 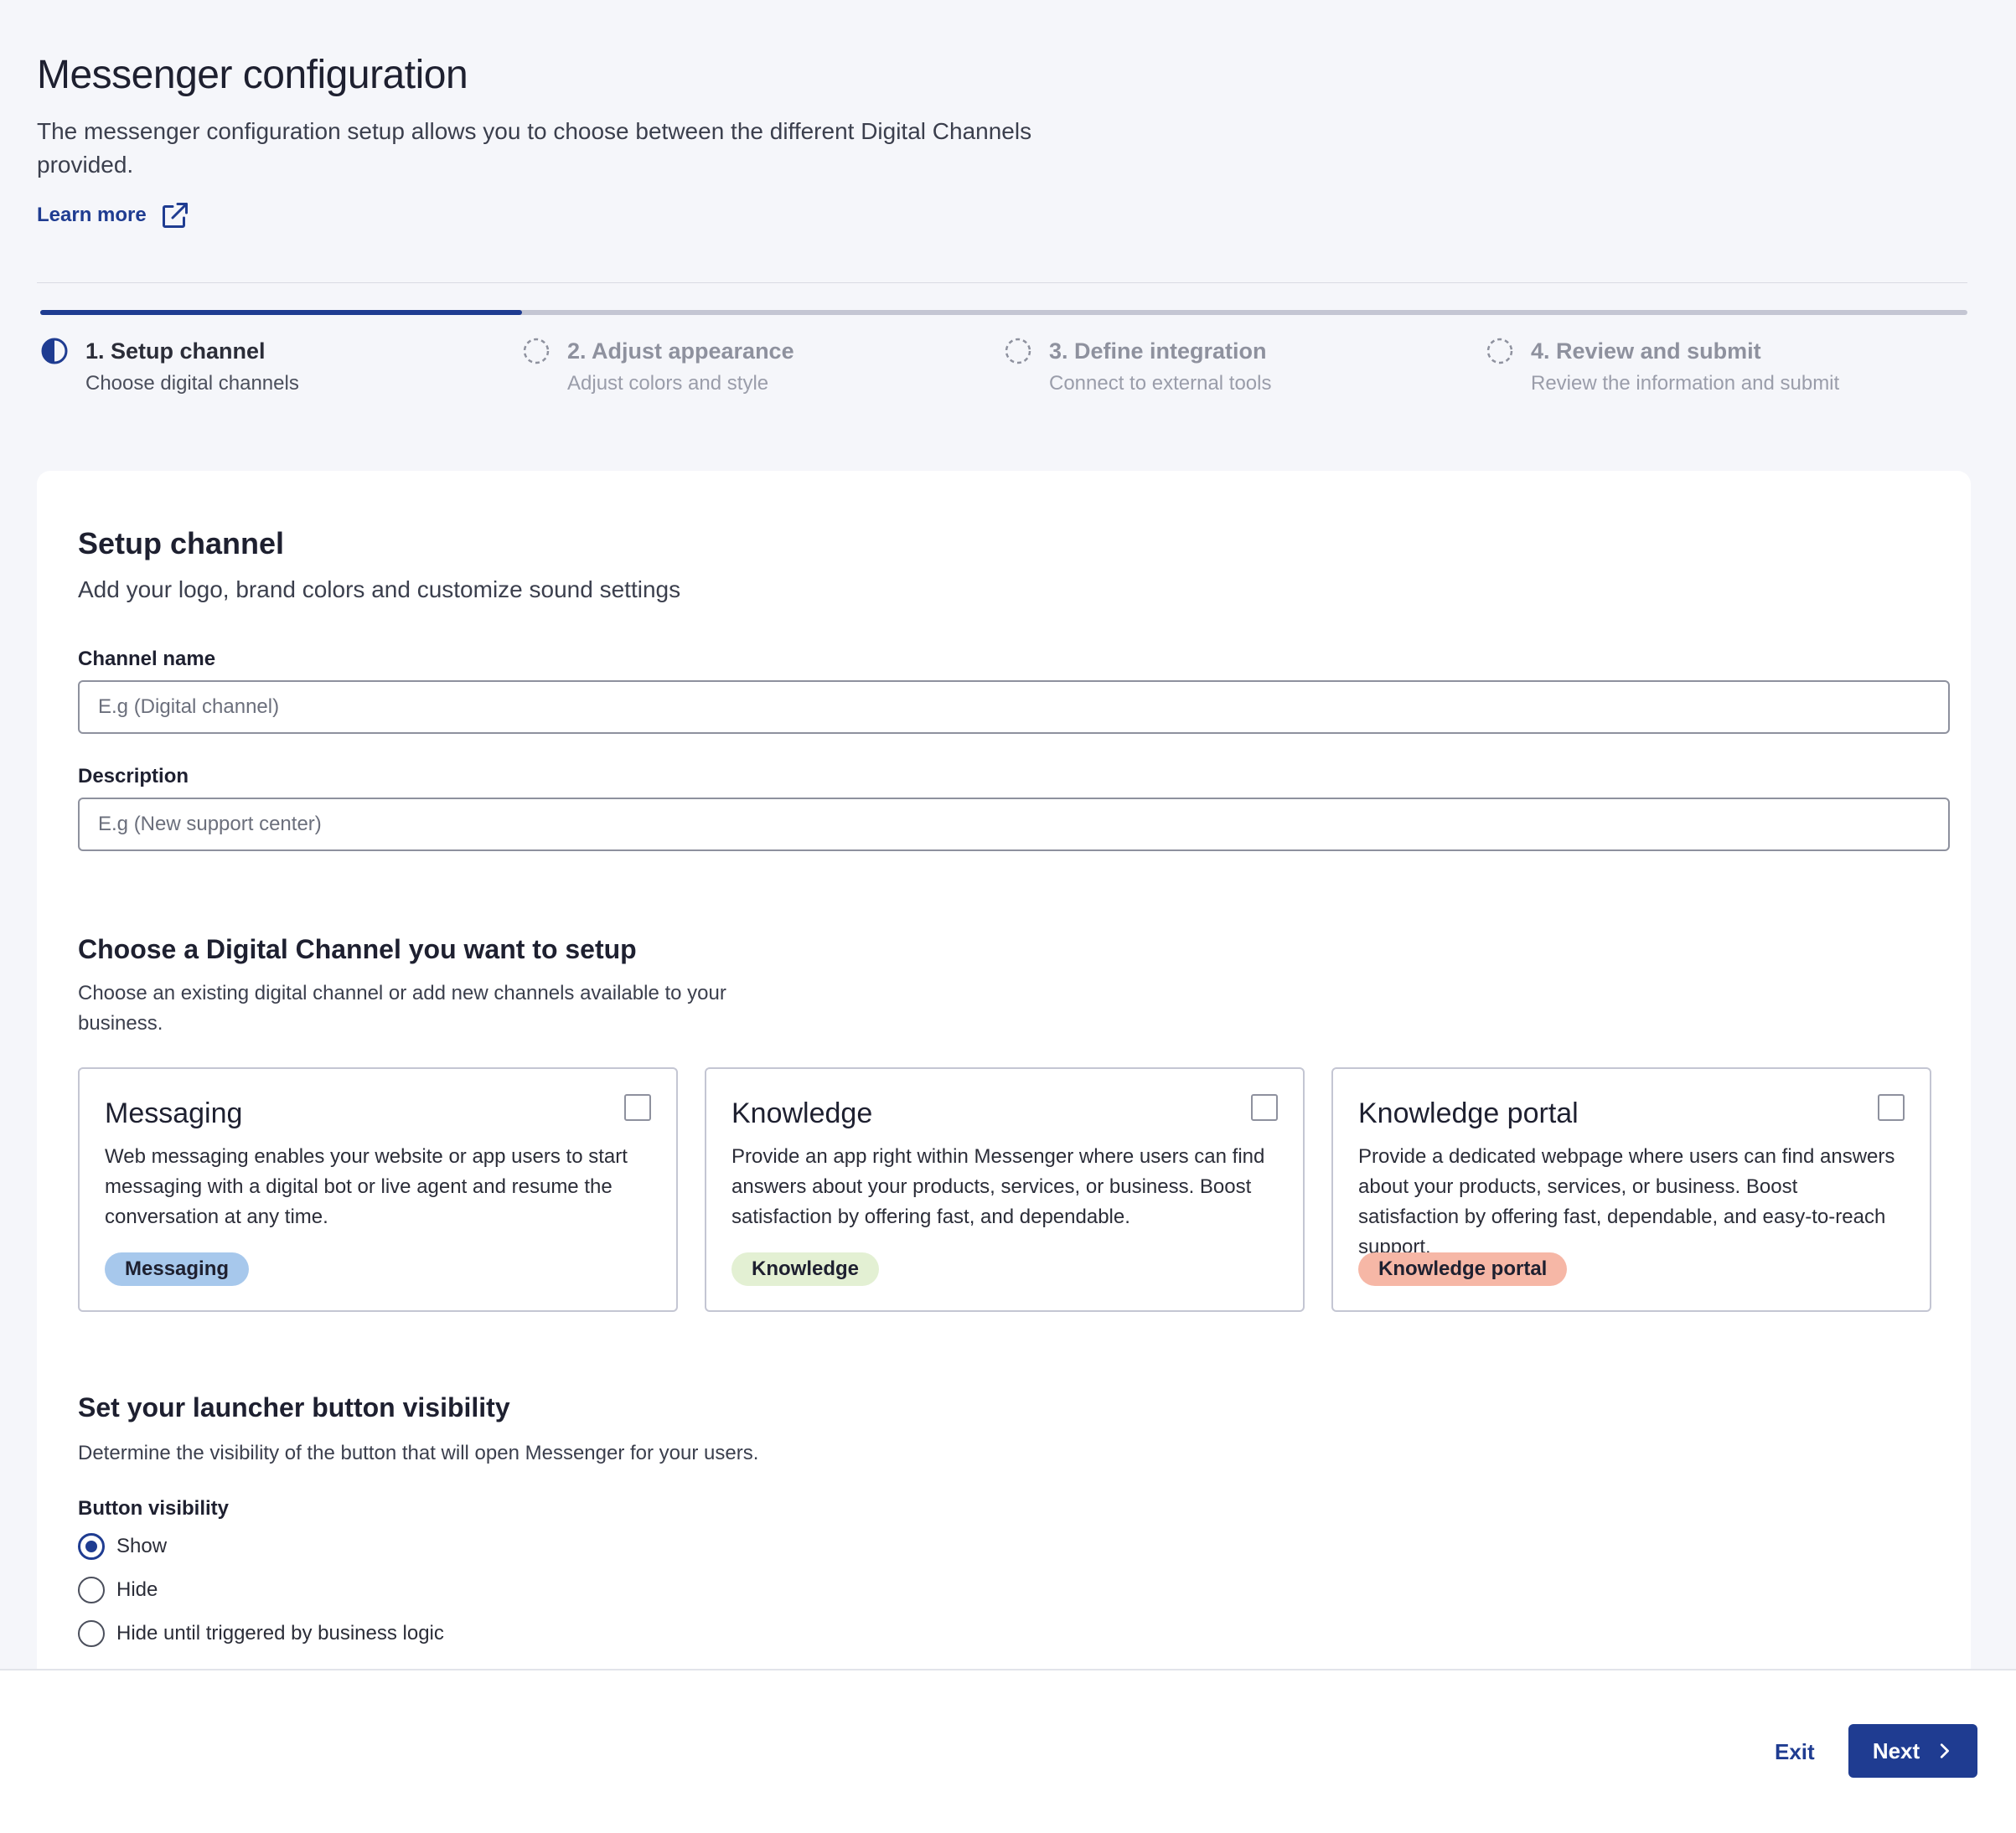 I want to click on page-title: Messenger configuration, so click(x=252, y=75).